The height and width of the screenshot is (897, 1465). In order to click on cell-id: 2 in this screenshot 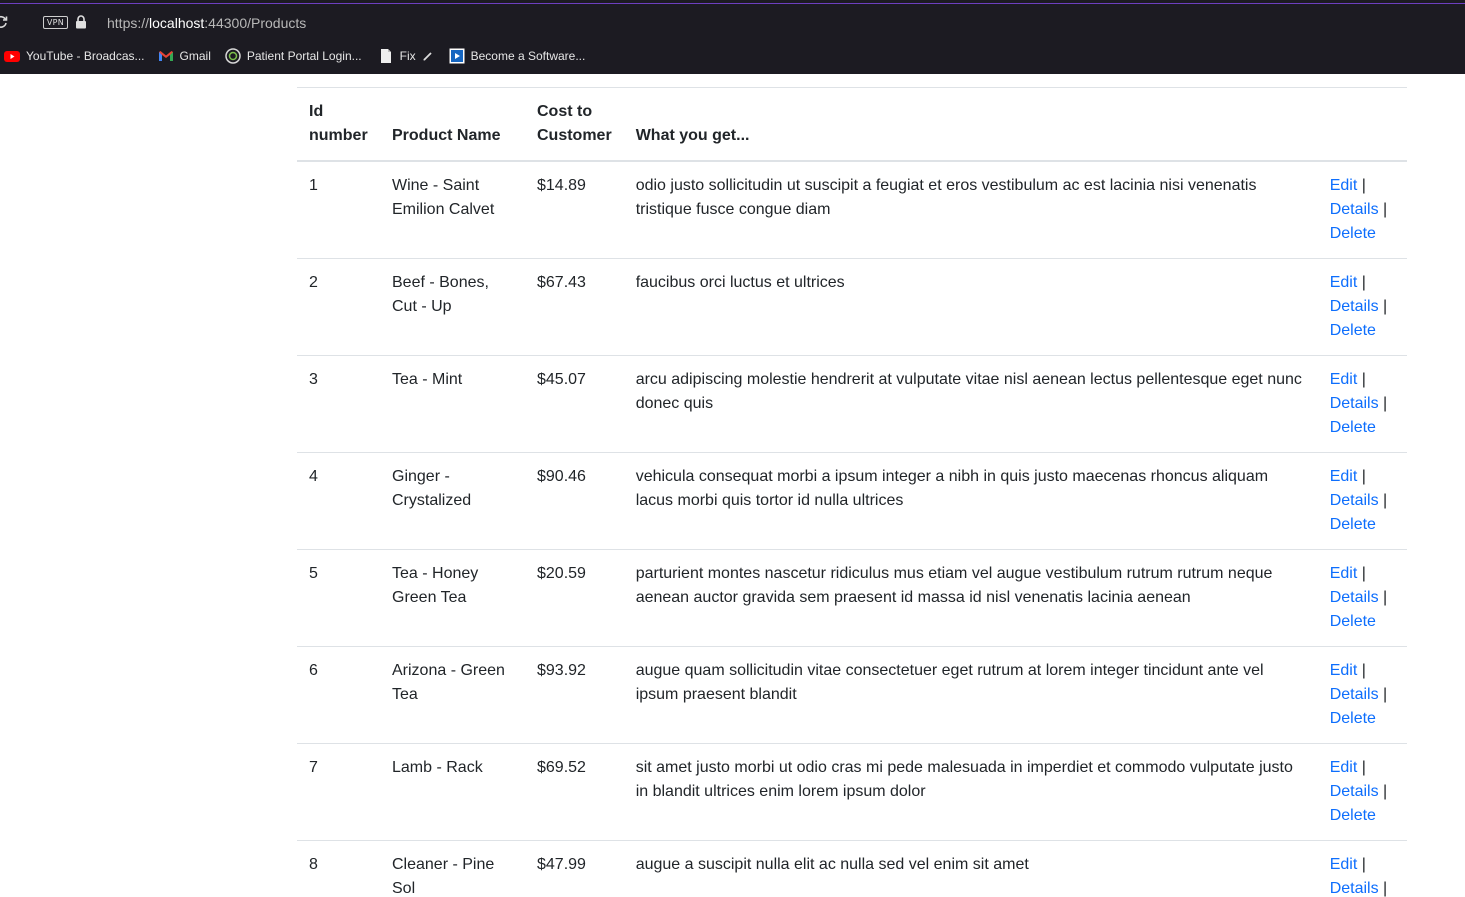, I will do `click(313, 282)`.